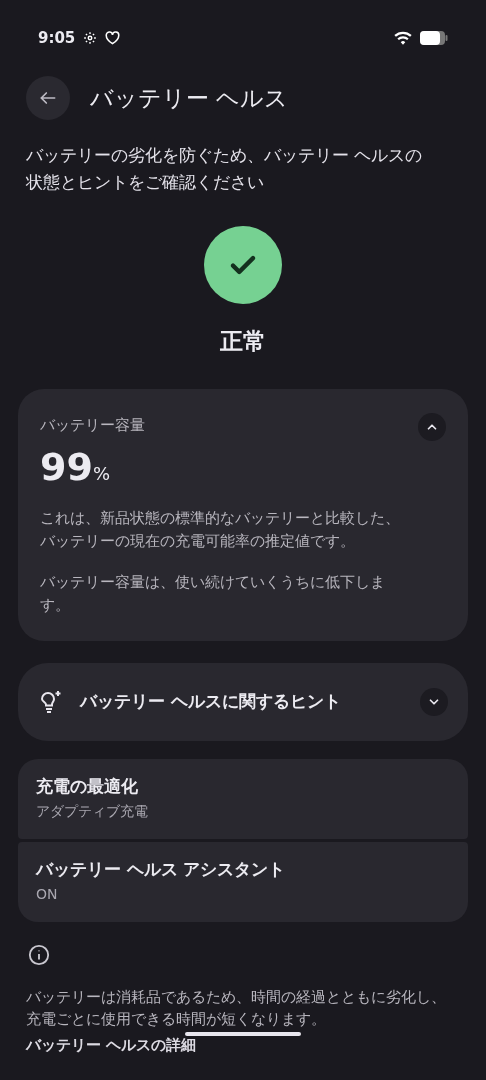 This screenshot has height=1080, width=486. I want to click on intro-text: バッテリーの劣化を防ぐため、バッテリー ヘルスの状態とヒントをご確認ください, so click(225, 169).